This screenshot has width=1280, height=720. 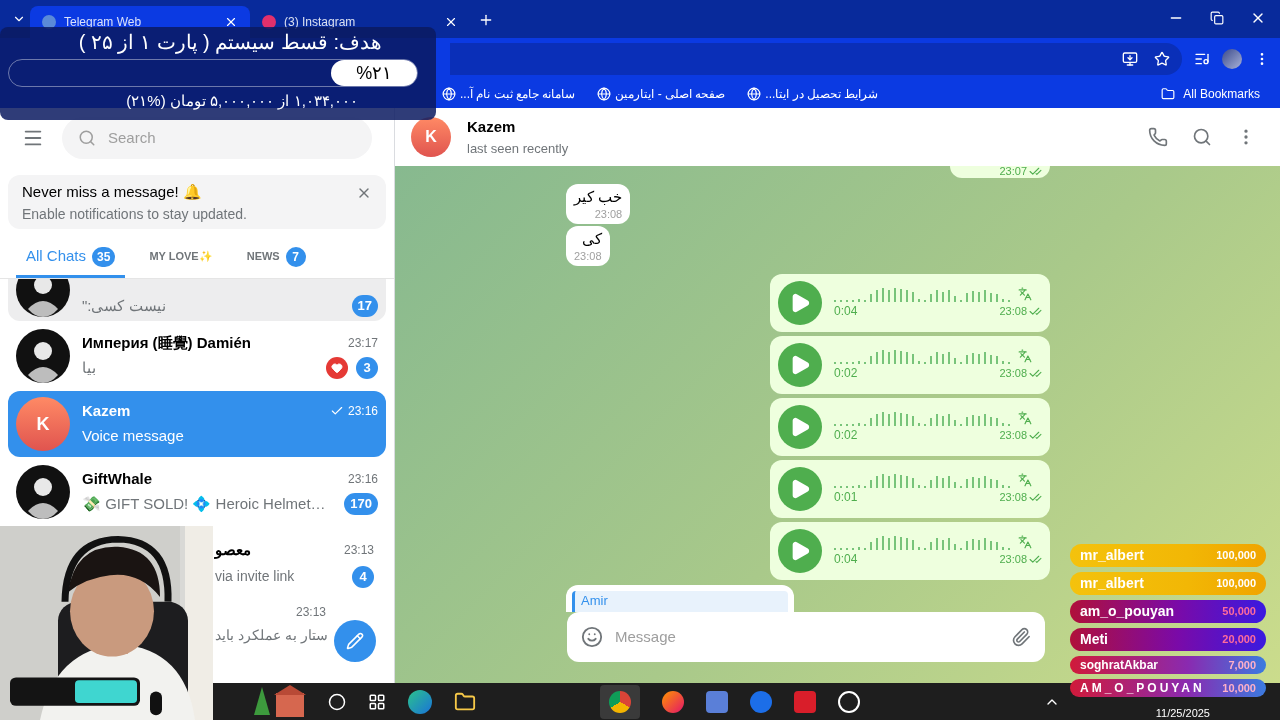 What do you see at coordinates (1021, 637) in the screenshot?
I see `attach-icon` at bounding box center [1021, 637].